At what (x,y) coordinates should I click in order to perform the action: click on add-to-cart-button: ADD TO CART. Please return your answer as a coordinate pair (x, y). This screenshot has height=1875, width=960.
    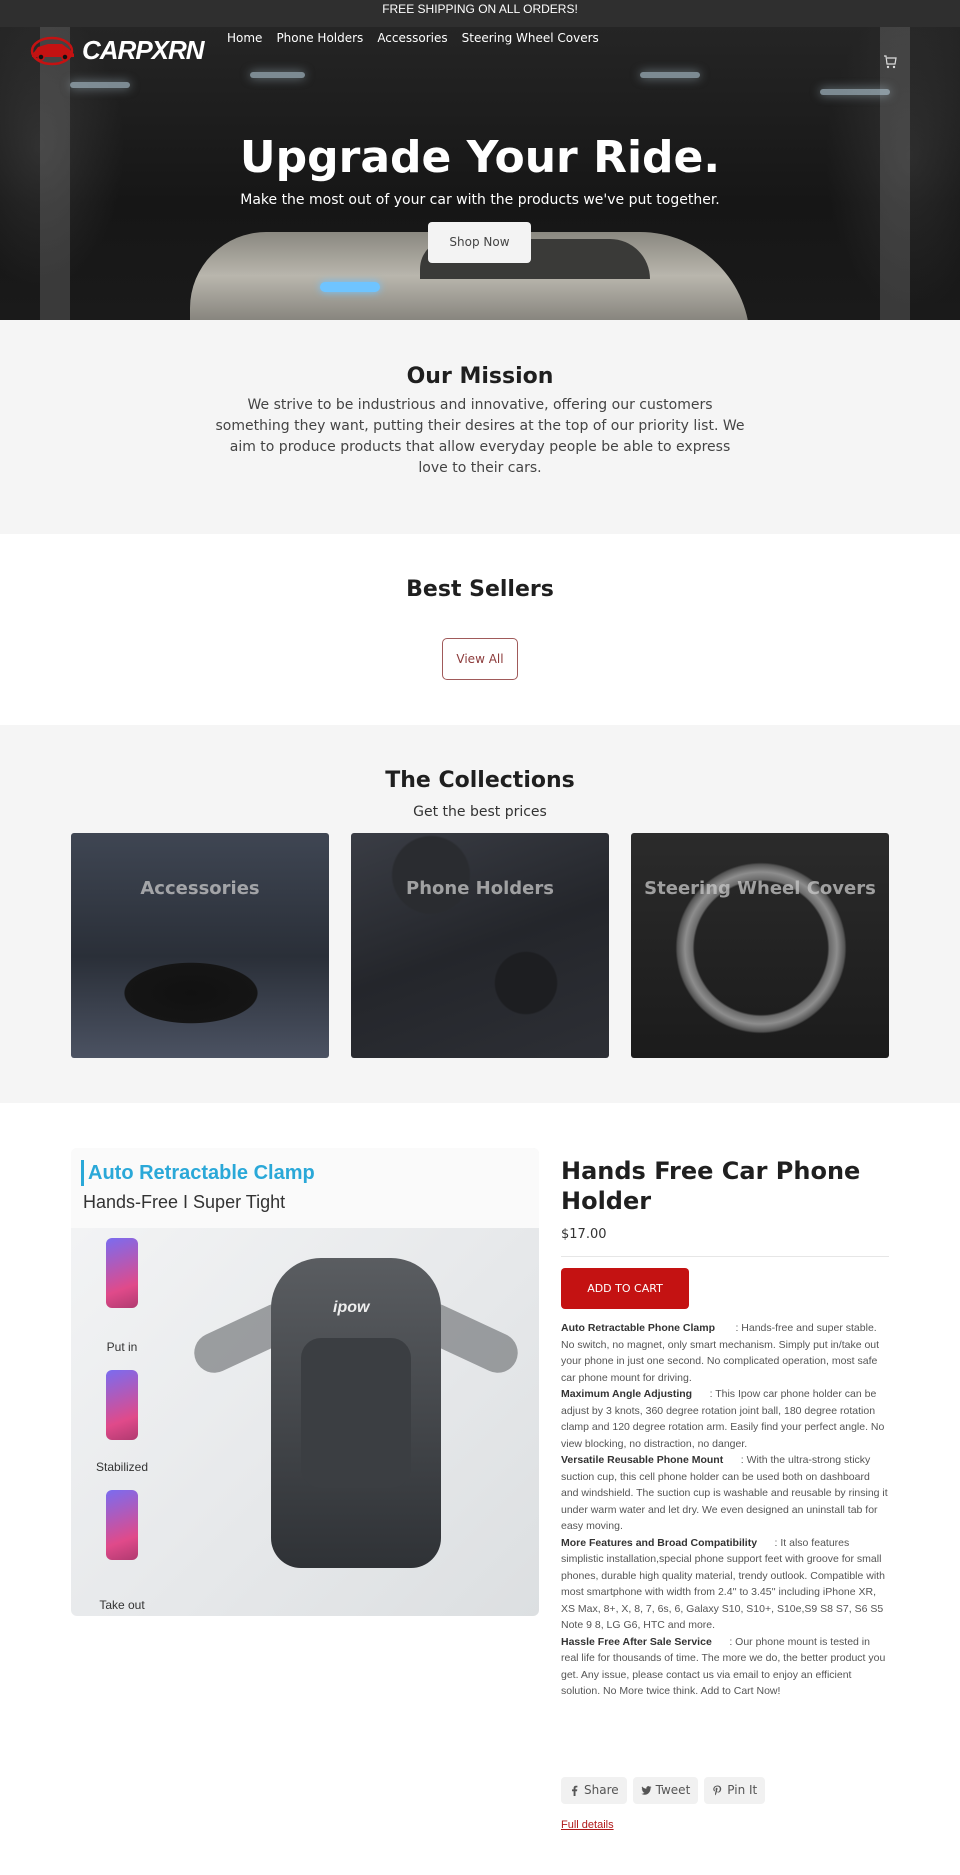
    Looking at the image, I should click on (625, 1288).